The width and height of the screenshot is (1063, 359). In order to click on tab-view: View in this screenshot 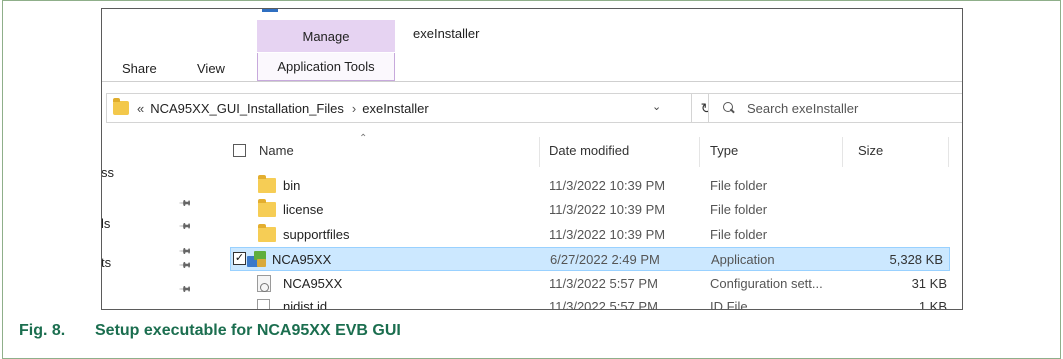, I will do `click(211, 68)`.